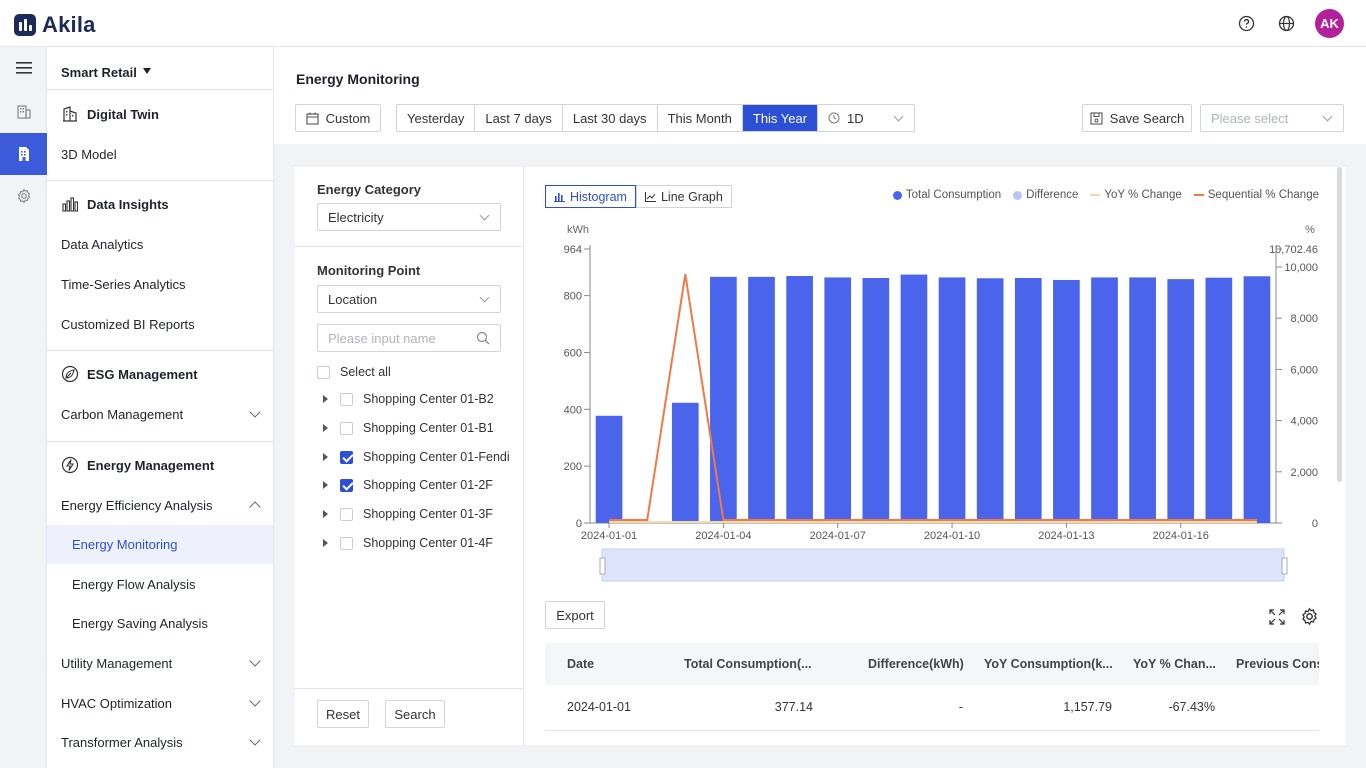 The height and width of the screenshot is (768, 1366). What do you see at coordinates (160, 414) in the screenshot?
I see `sidebar-item-carbon-management: Carbon Management` at bounding box center [160, 414].